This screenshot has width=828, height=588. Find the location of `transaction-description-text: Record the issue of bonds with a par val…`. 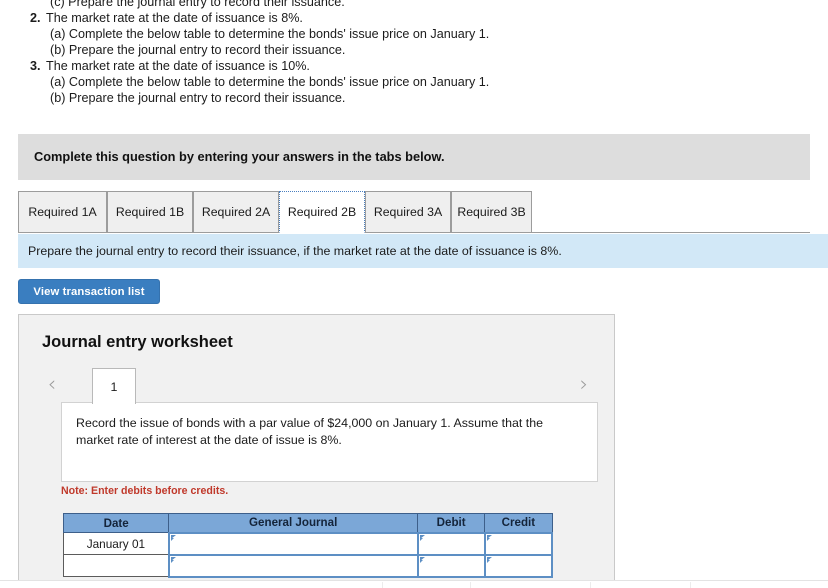

transaction-description-text: Record the issue of bonds with a par val… is located at coordinates (310, 431).